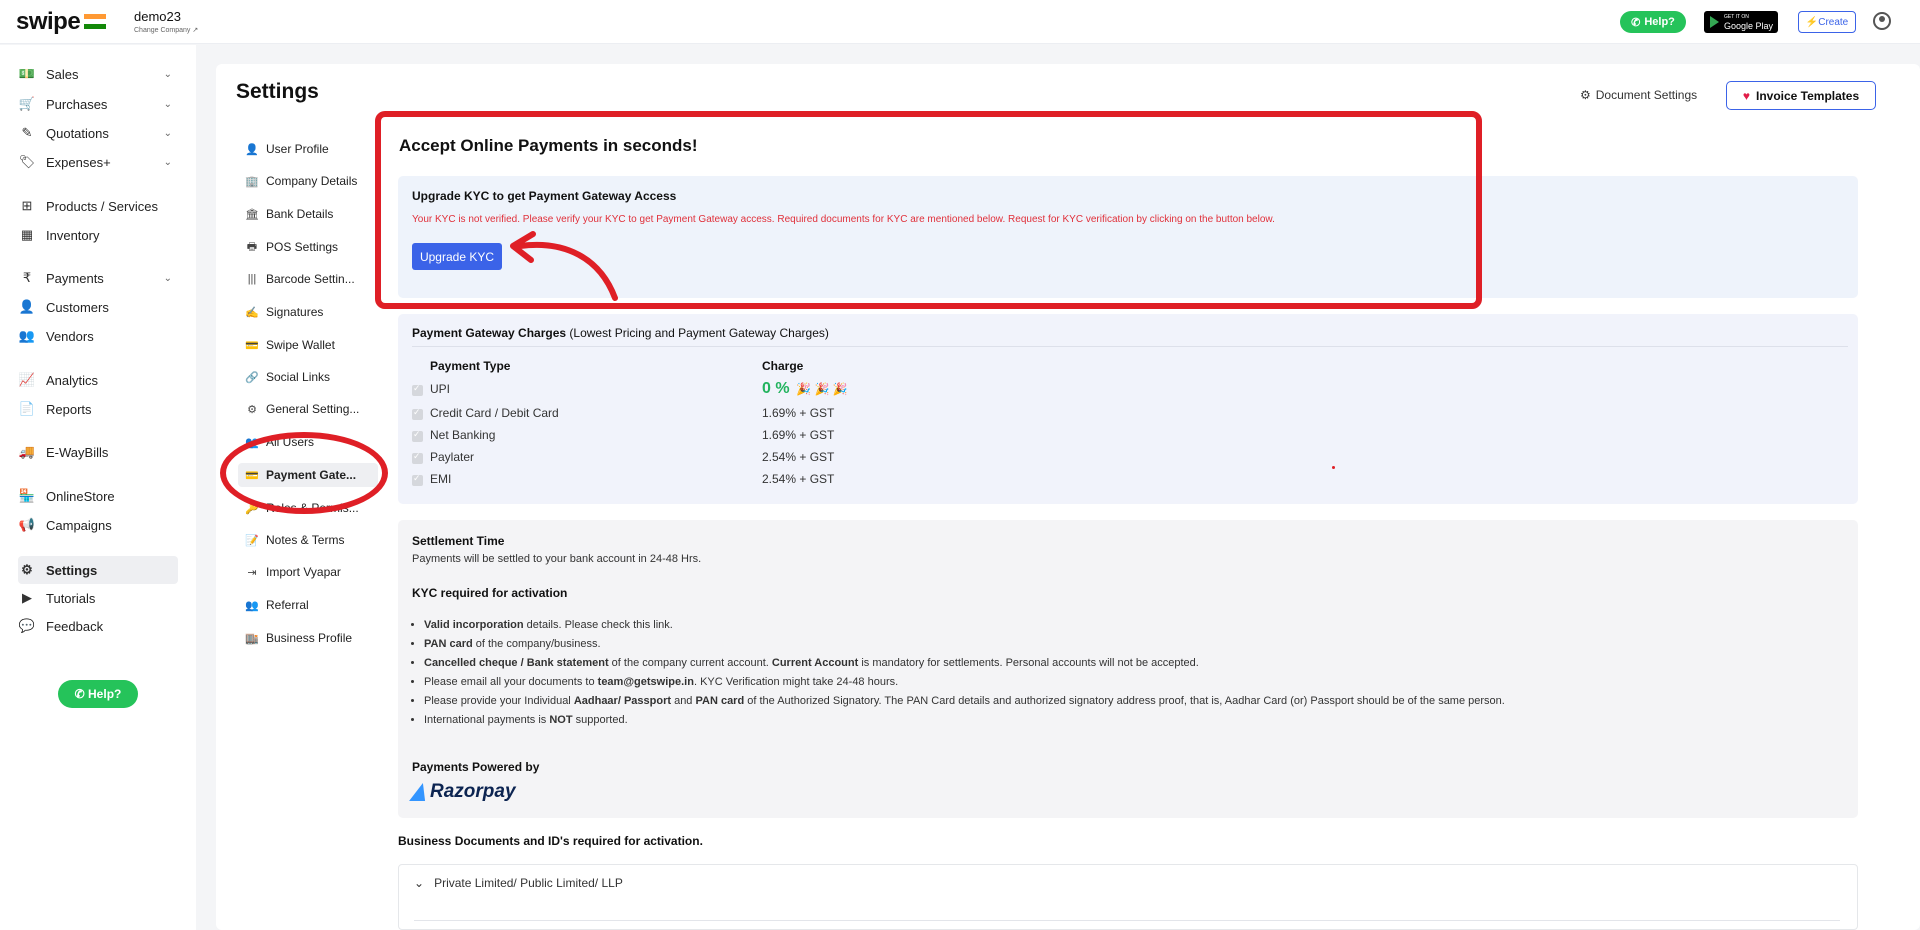 The width and height of the screenshot is (1920, 930). What do you see at coordinates (518, 883) in the screenshot?
I see `accordion-header: ⌄ Private Limited/ Public Limited/ LLP` at bounding box center [518, 883].